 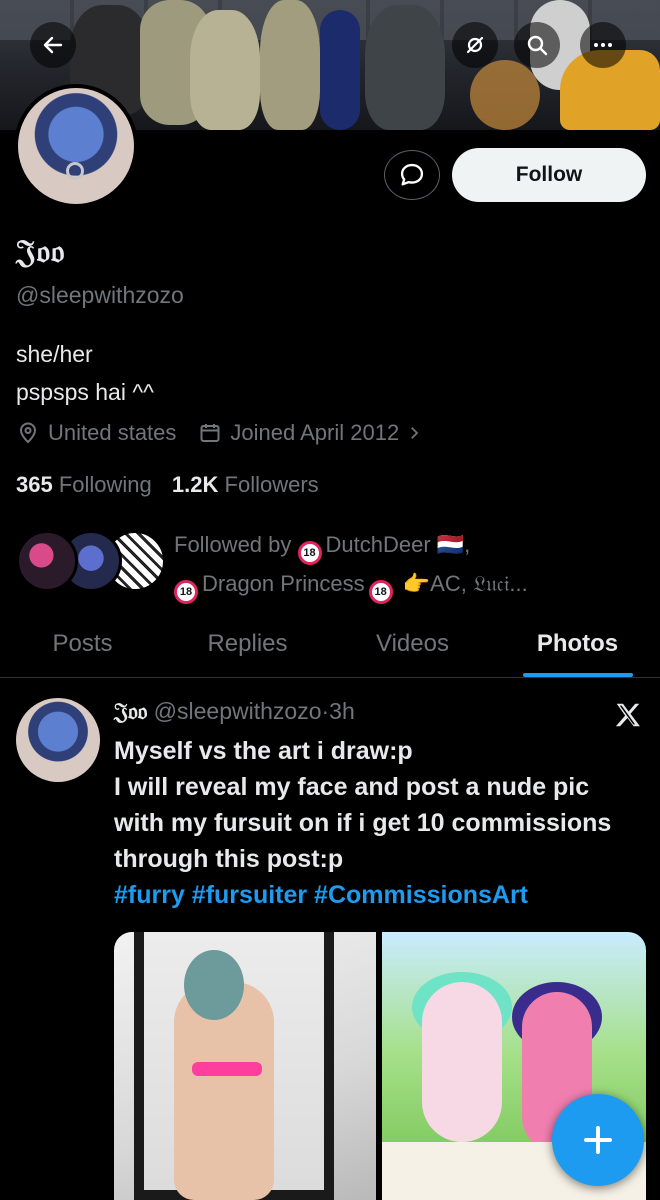 I want to click on message-button, so click(x=412, y=175).